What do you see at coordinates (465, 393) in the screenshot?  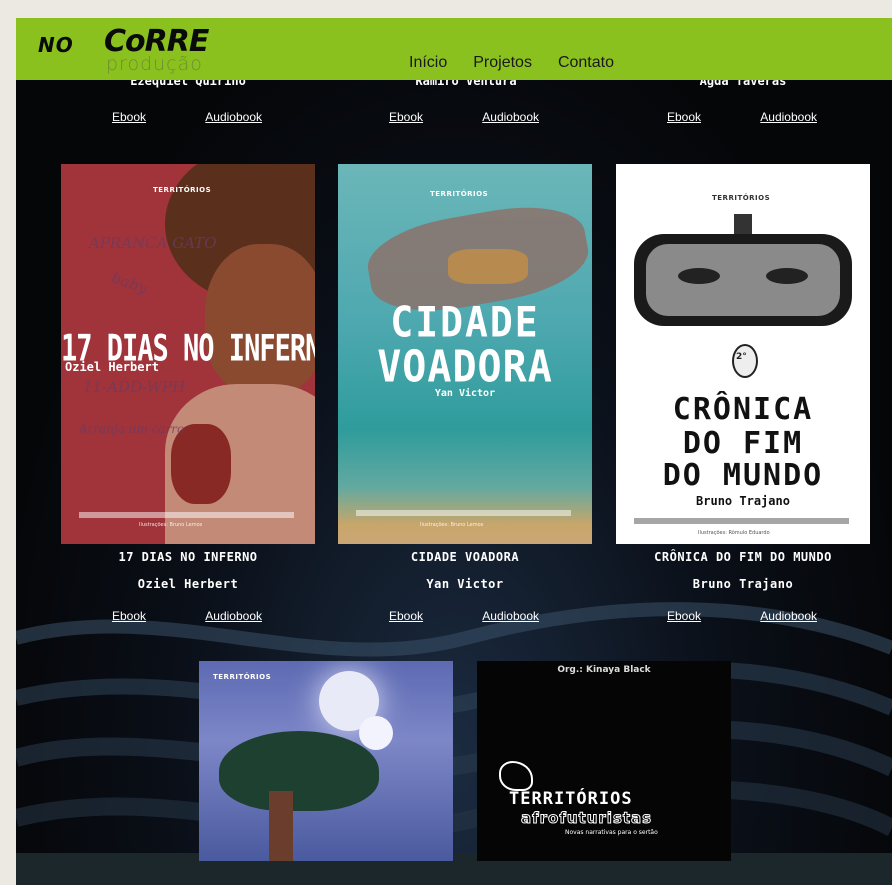 I see `cover-author: Yan Victor` at bounding box center [465, 393].